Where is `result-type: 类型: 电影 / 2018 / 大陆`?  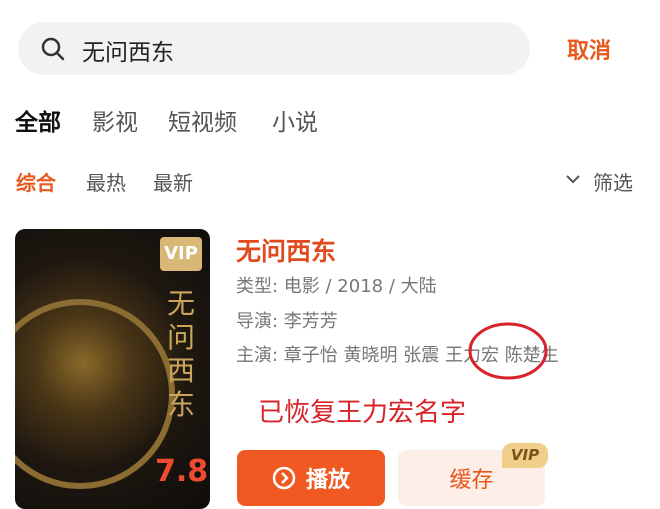
result-type: 类型: 电影 / 2018 / 大陆 is located at coordinates (336, 286).